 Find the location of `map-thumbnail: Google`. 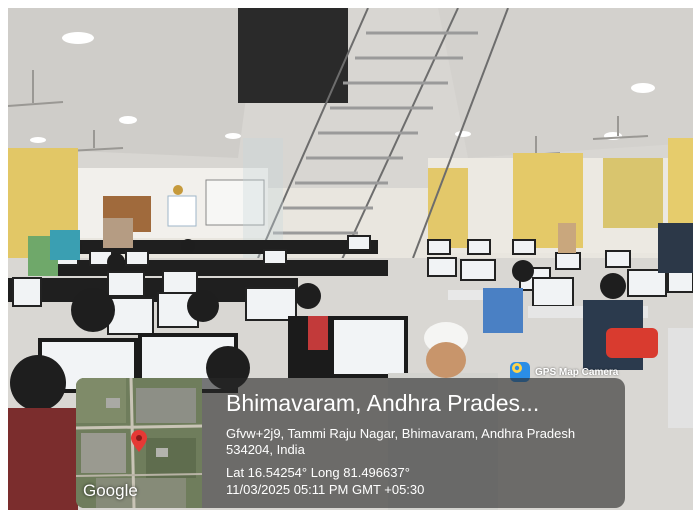

map-thumbnail: Google is located at coordinates (139, 443).